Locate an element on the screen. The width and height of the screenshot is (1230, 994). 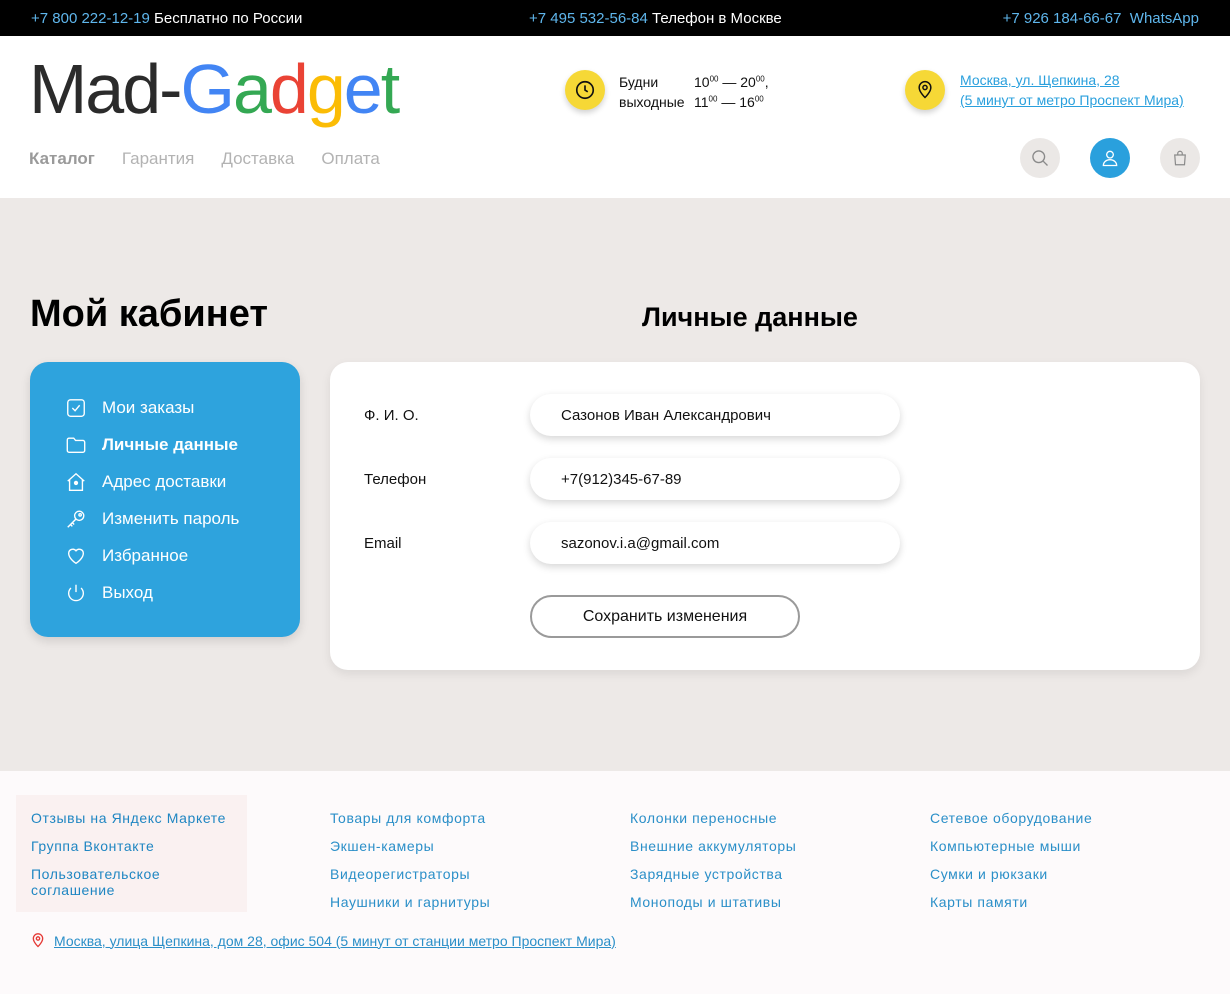
nav-warranty: Гарантия is located at coordinates (158, 159).